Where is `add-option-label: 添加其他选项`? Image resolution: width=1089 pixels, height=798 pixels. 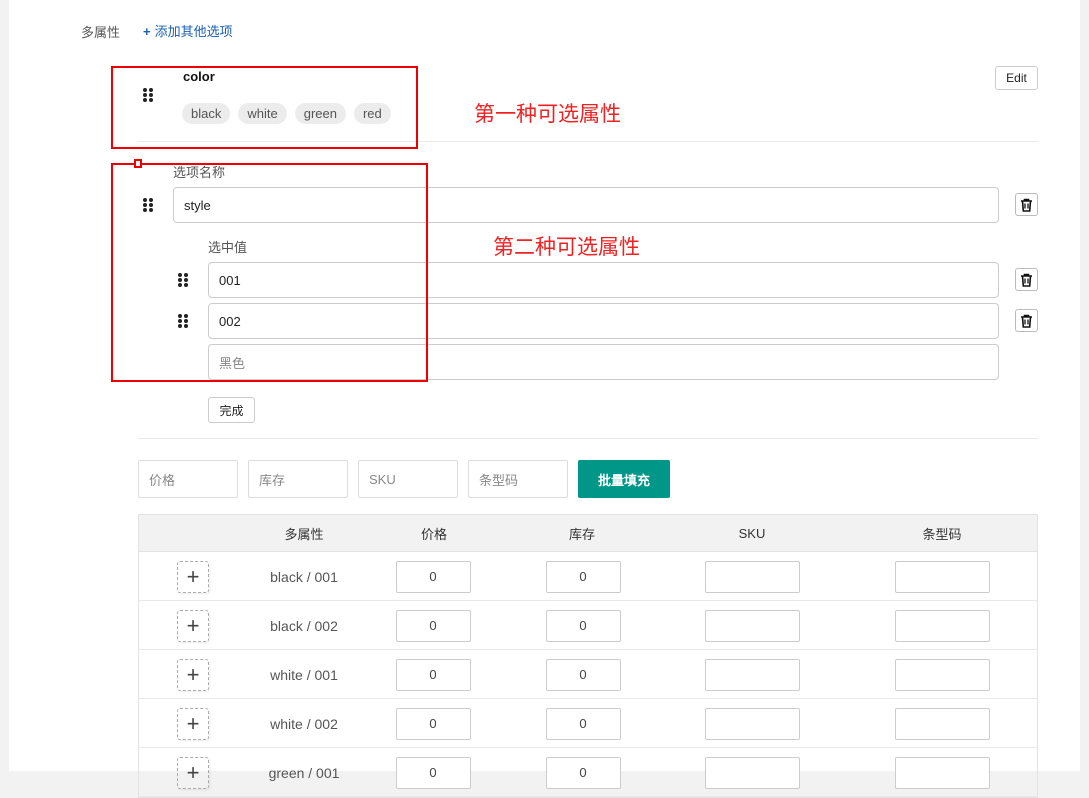 add-option-label: 添加其他选项 is located at coordinates (193, 31).